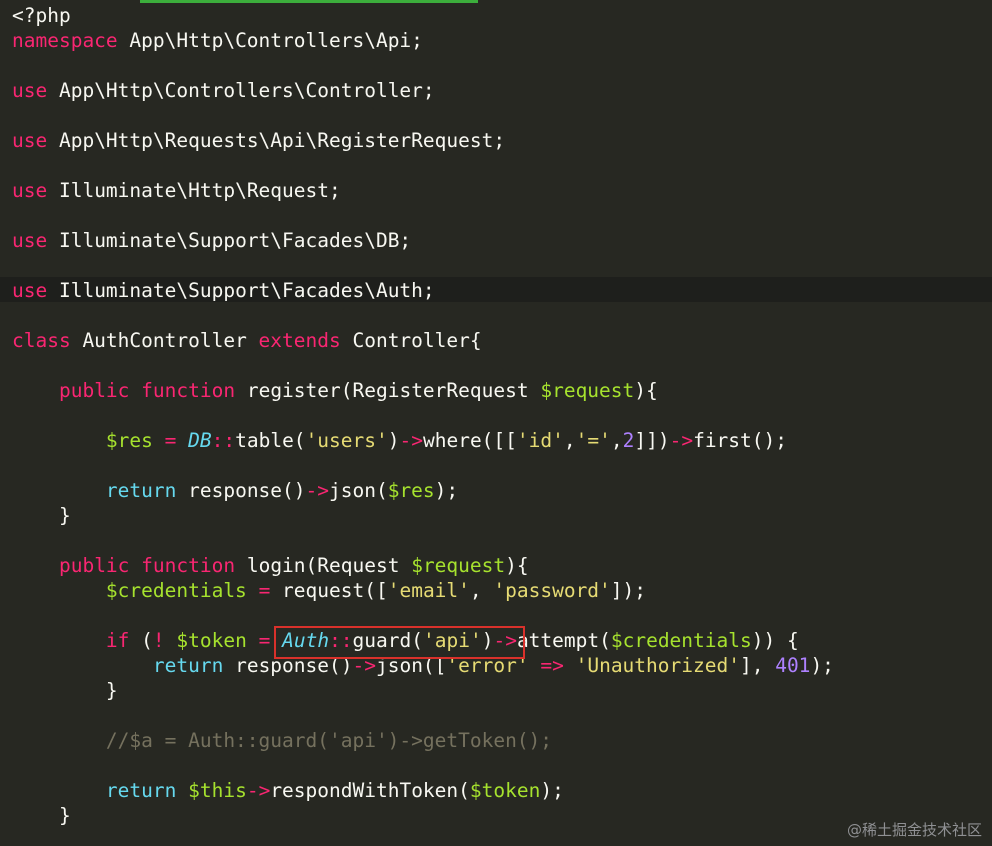 Image resolution: width=992 pixels, height=846 pixels. Describe the element at coordinates (423, 290) in the screenshot. I see `code-line: use Illuminate\Support\Facades\Auth;` at that location.